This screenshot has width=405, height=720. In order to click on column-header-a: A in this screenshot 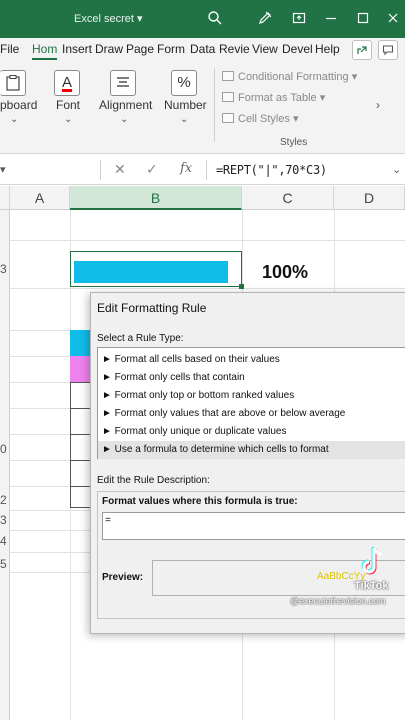, I will do `click(40, 198)`.